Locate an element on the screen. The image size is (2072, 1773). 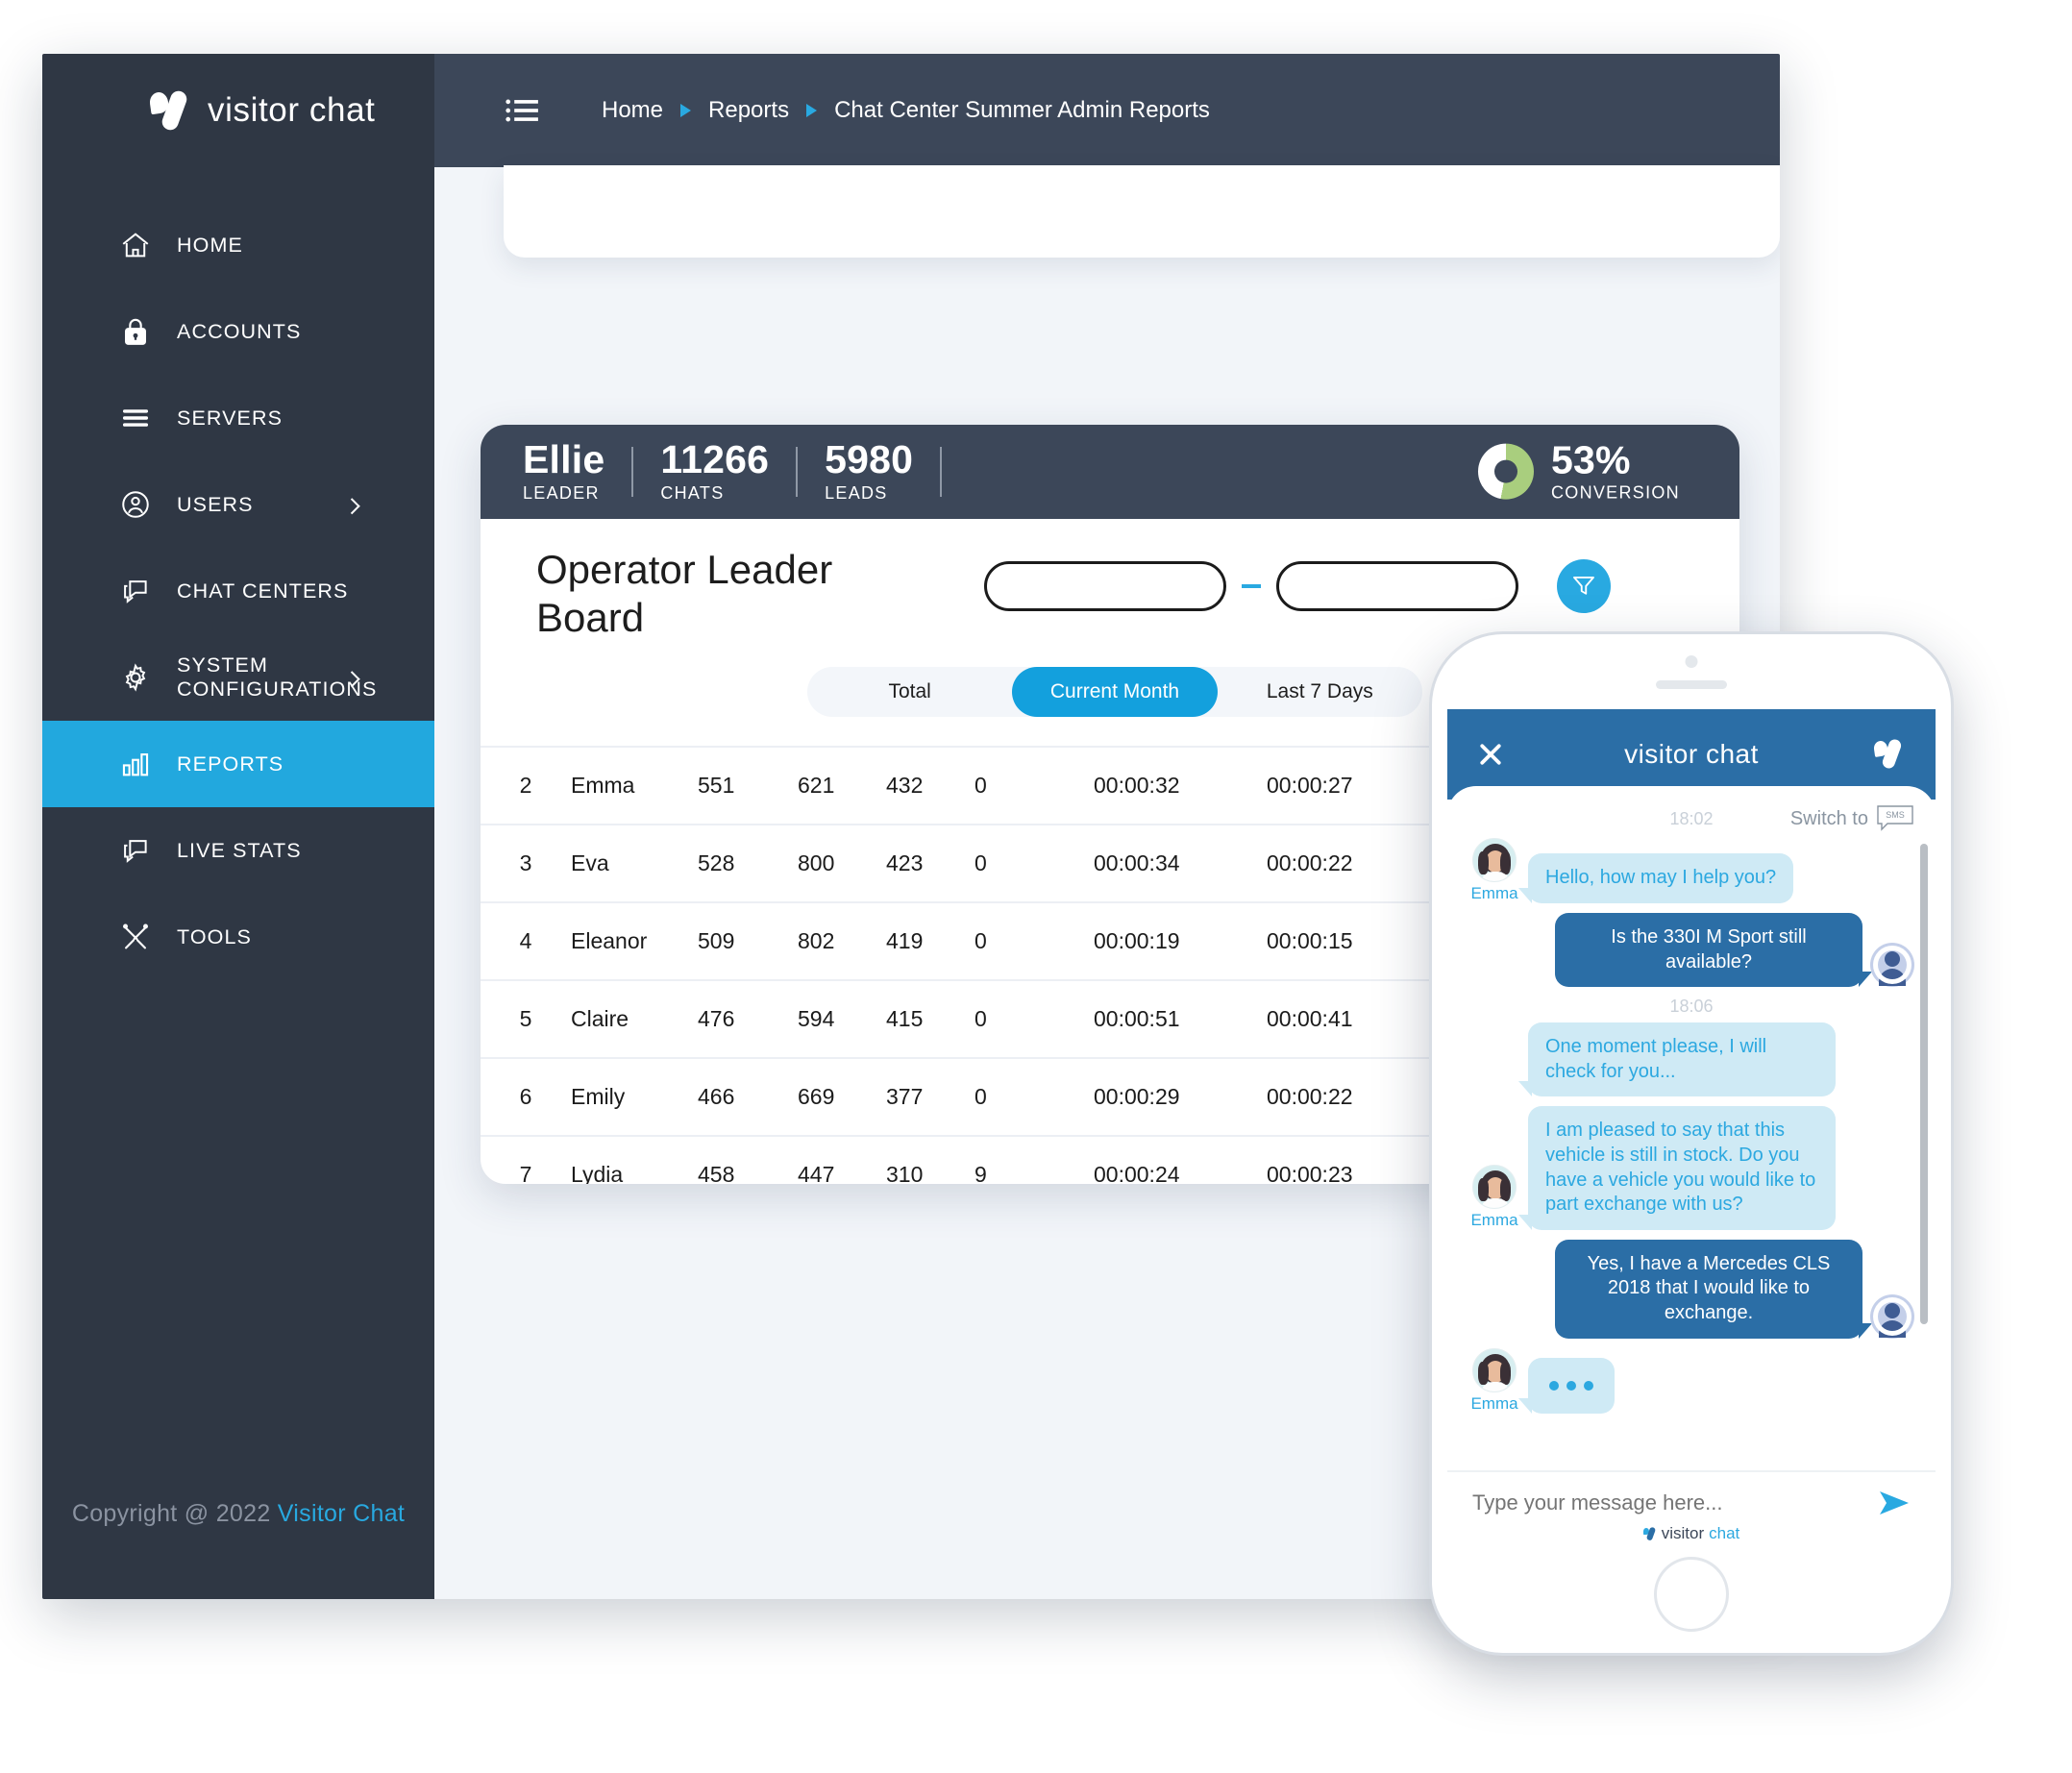
send-button is located at coordinates (1894, 1503).